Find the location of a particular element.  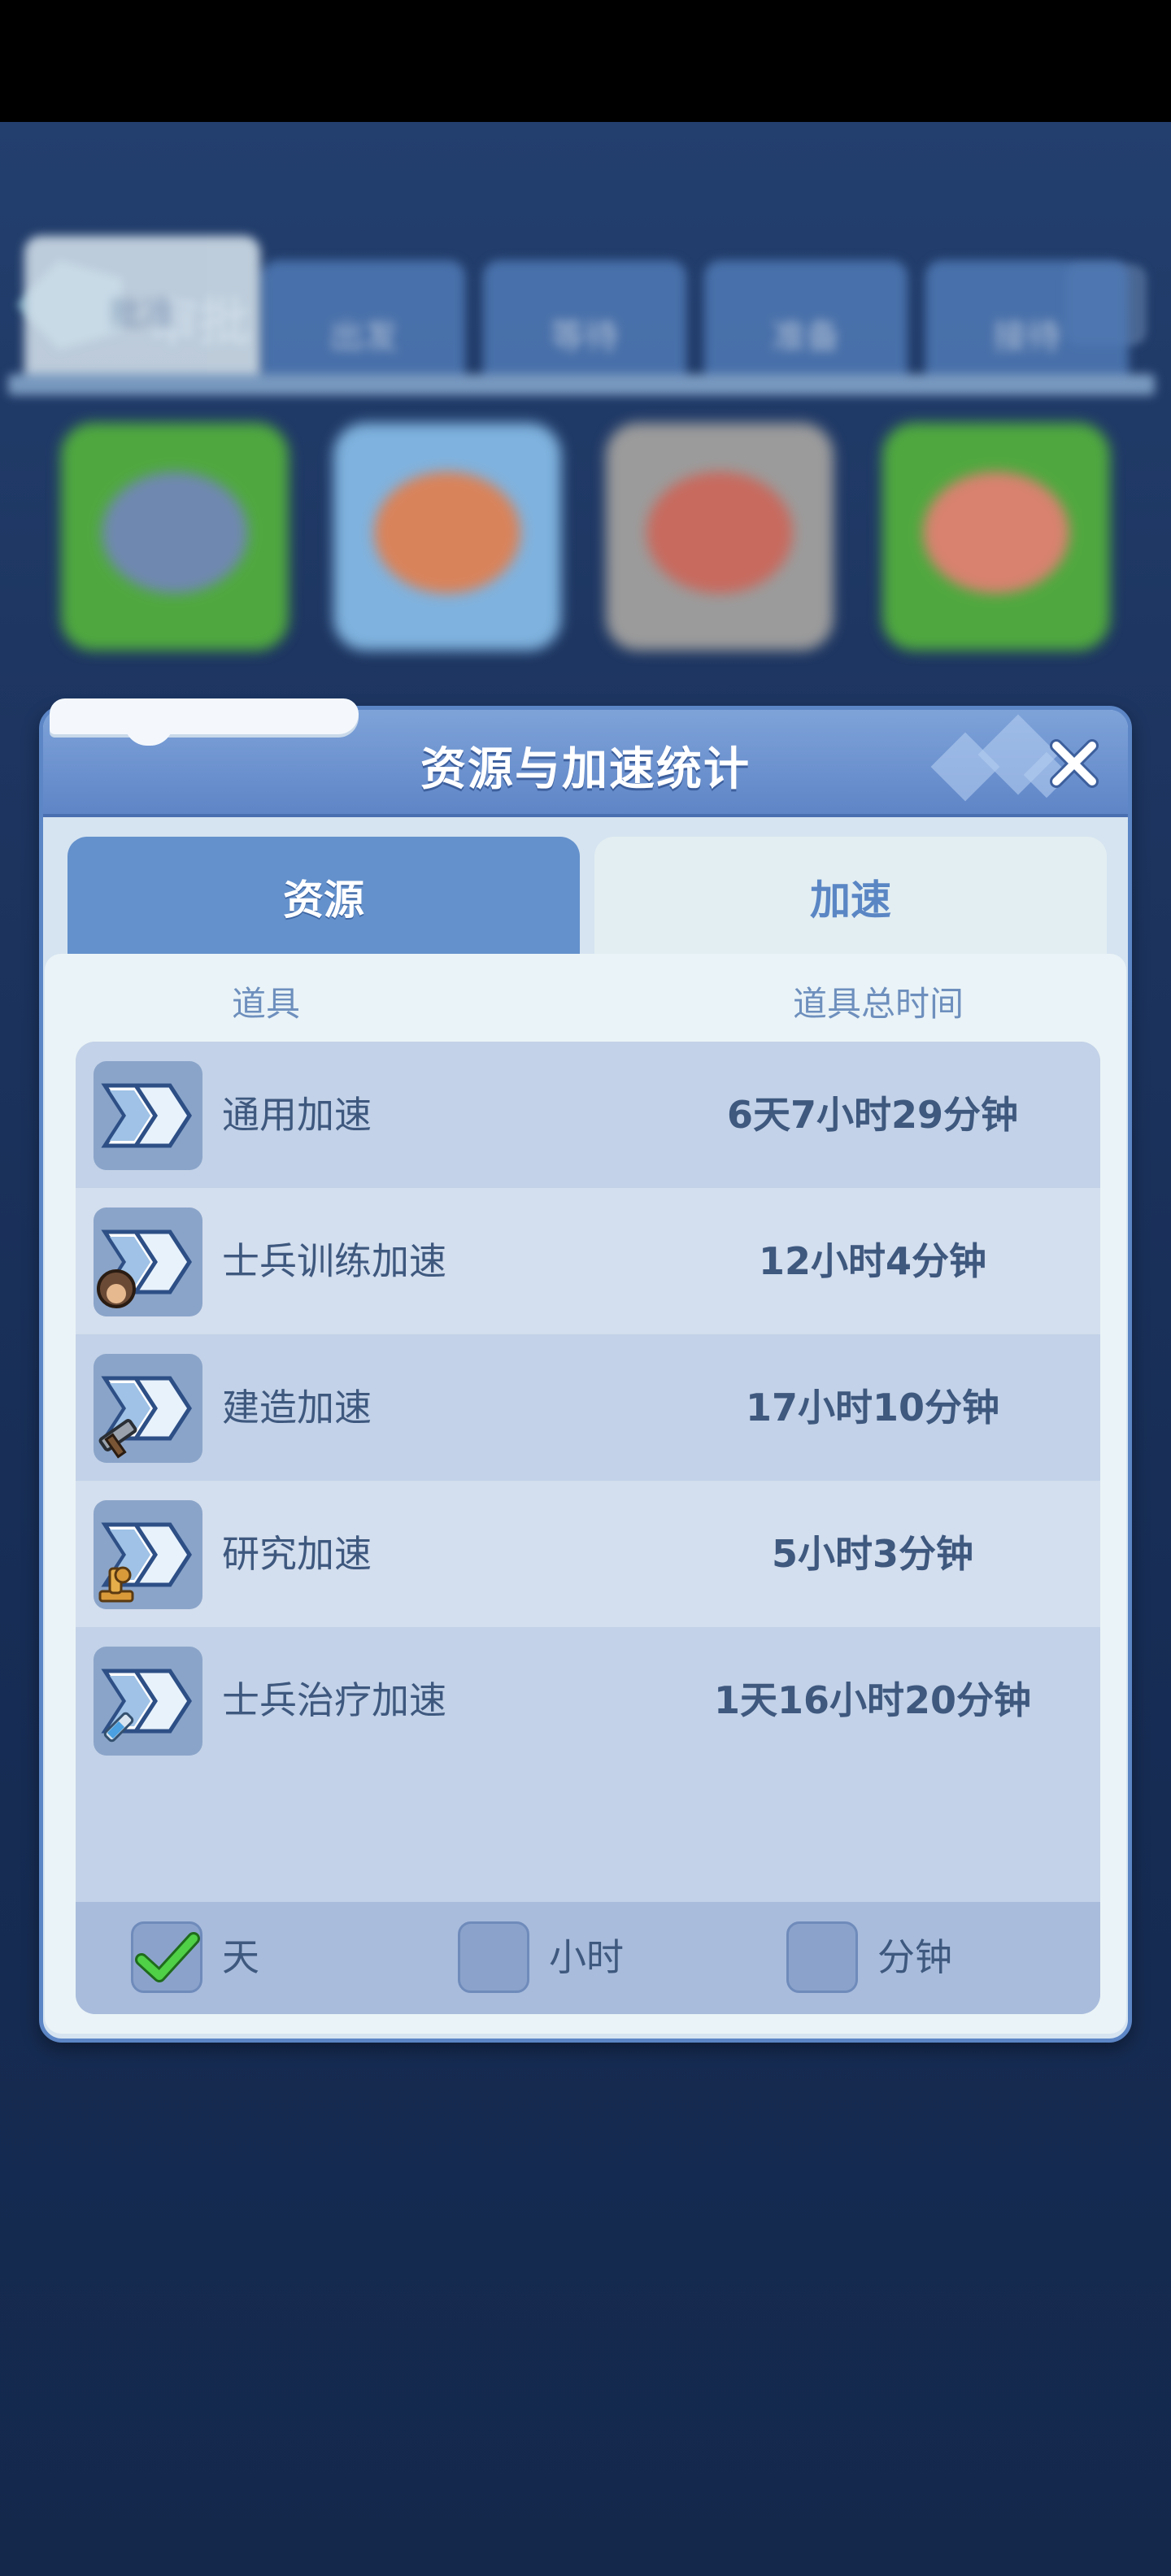

checkbox-days is located at coordinates (166, 1957).